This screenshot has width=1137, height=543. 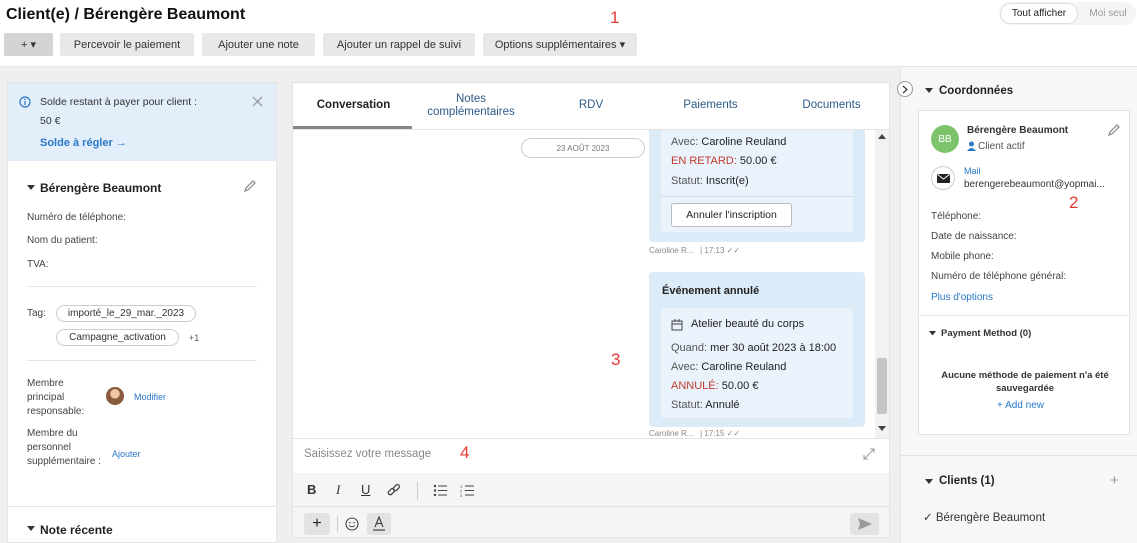 I want to click on add-client-button: +, so click(x=1114, y=480).